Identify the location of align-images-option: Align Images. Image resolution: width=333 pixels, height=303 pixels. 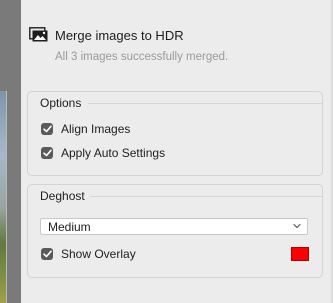
(85, 129).